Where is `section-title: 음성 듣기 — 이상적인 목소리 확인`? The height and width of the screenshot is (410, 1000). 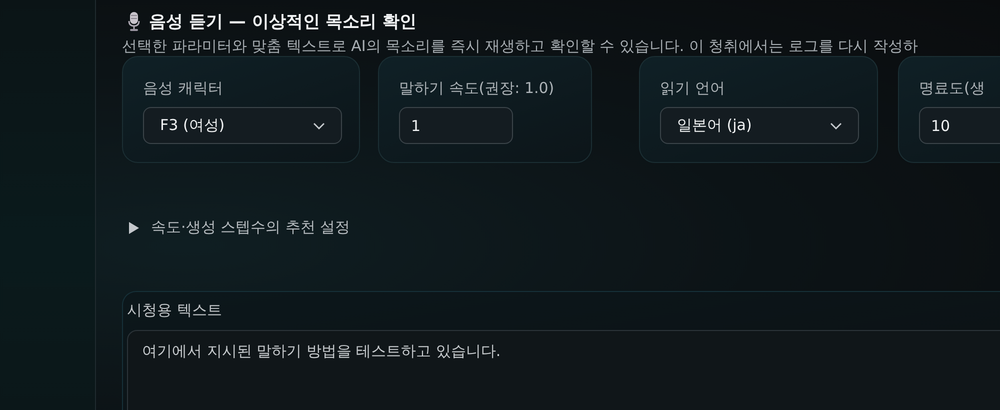 section-title: 음성 듣기 — 이상적인 목소리 확인 is located at coordinates (283, 21).